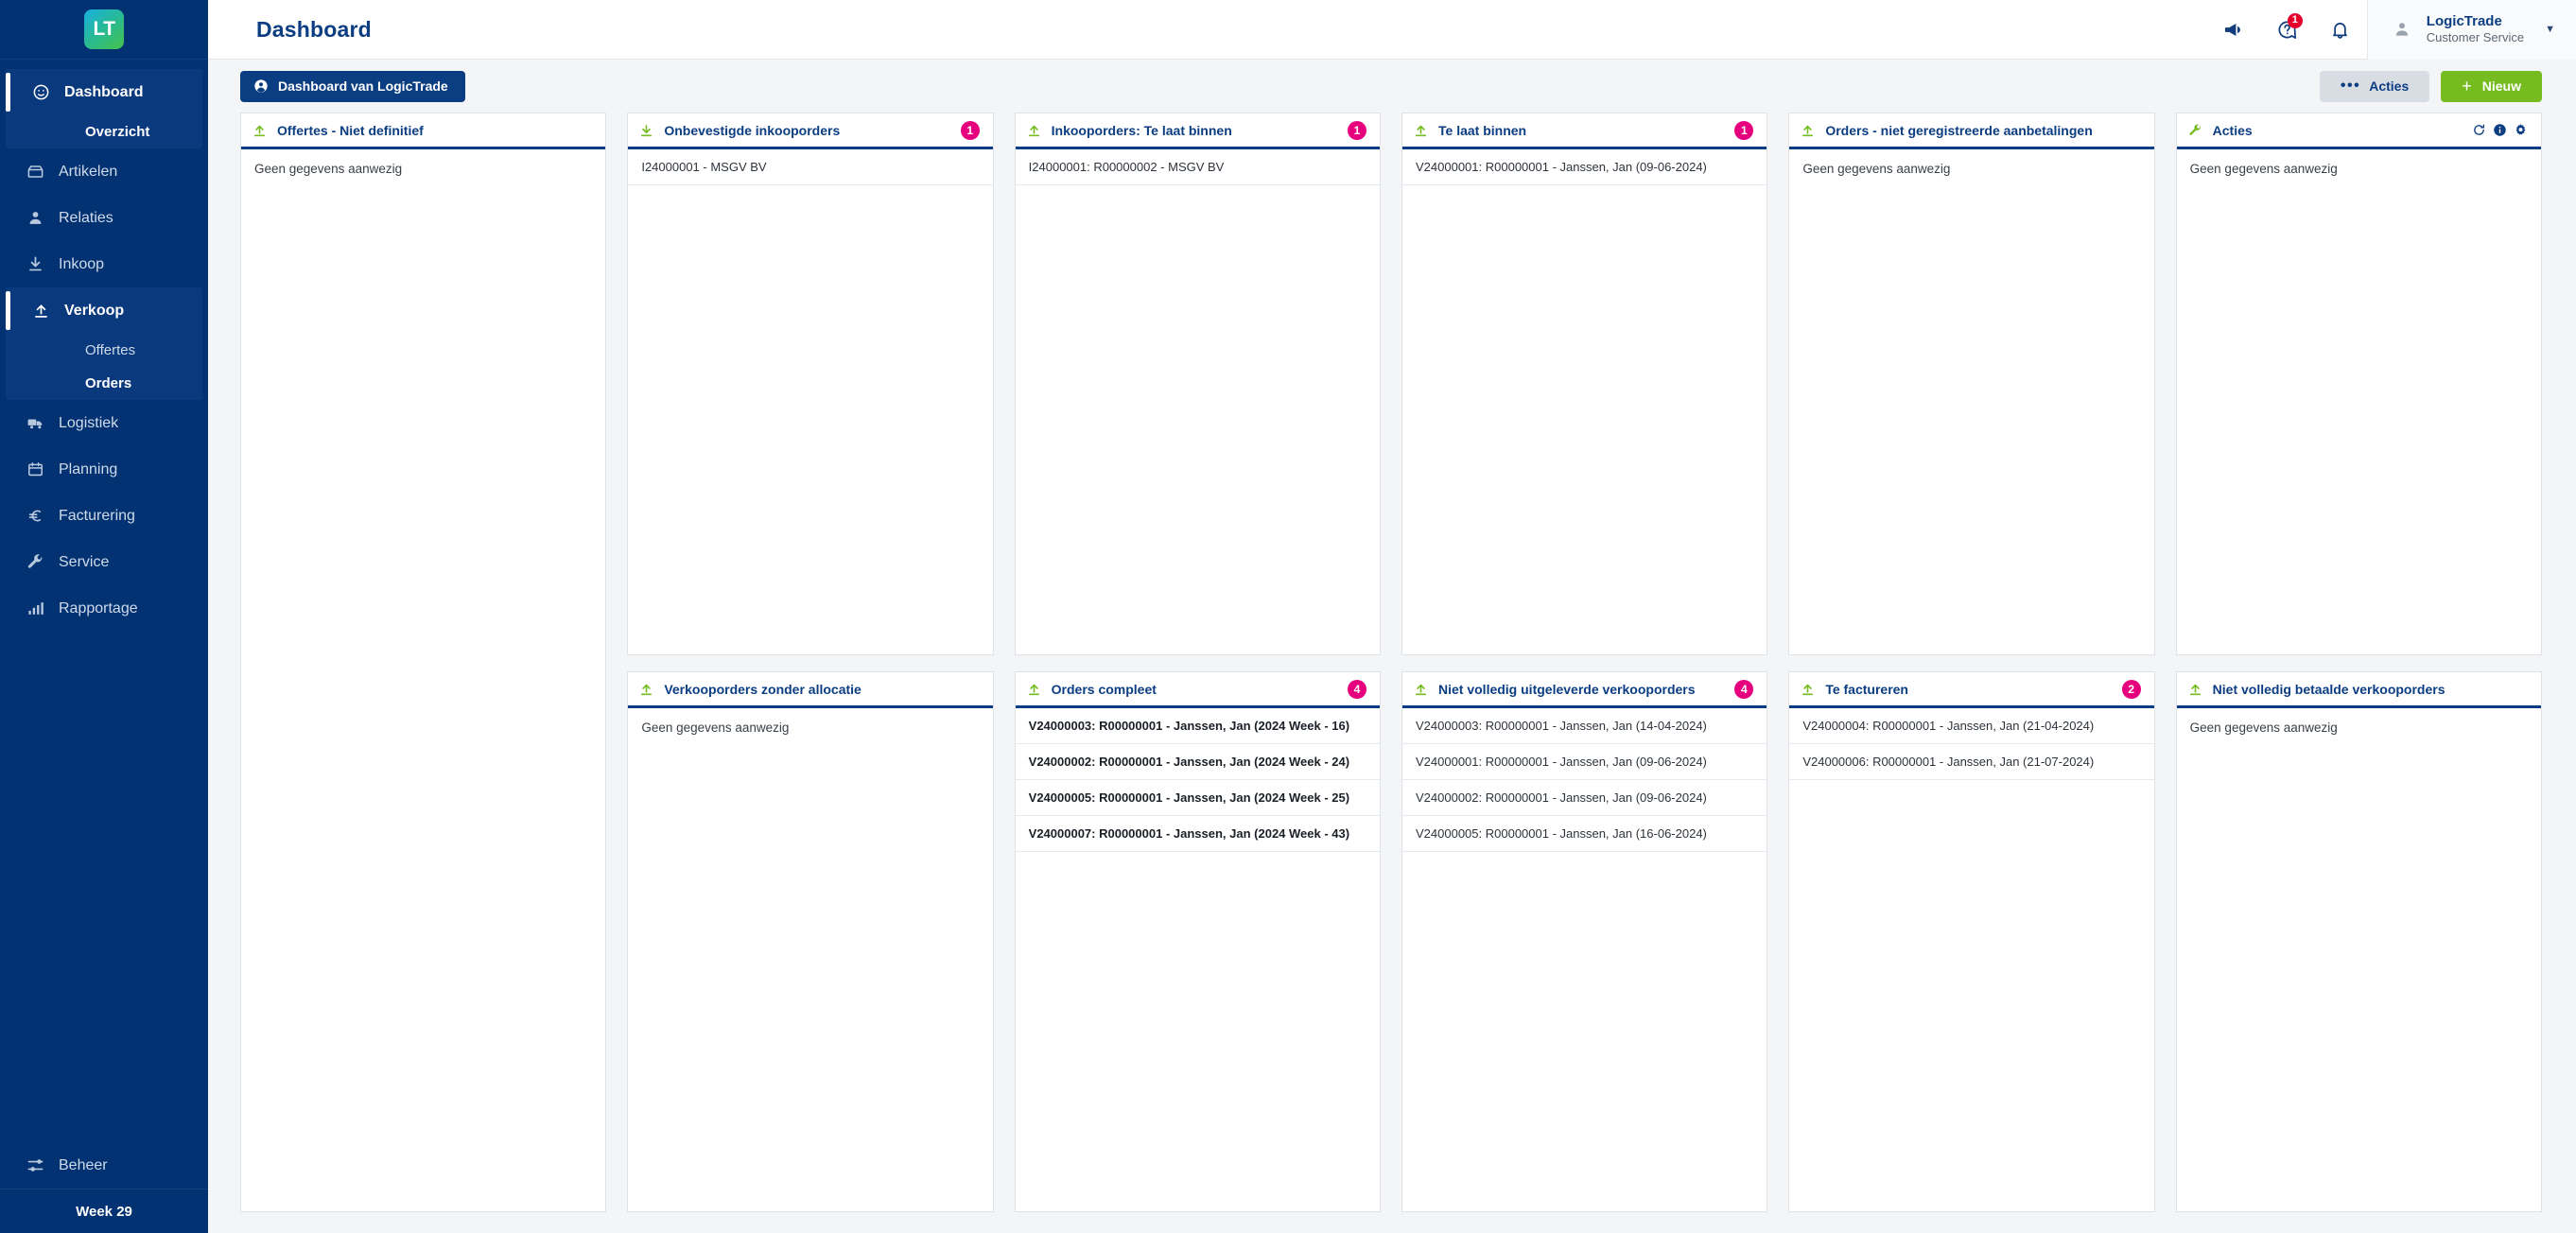 This screenshot has width=2576, height=1233. Describe the element at coordinates (810, 131) in the screenshot. I see `widget-header: Onbevestigde inkooporders 1` at that location.